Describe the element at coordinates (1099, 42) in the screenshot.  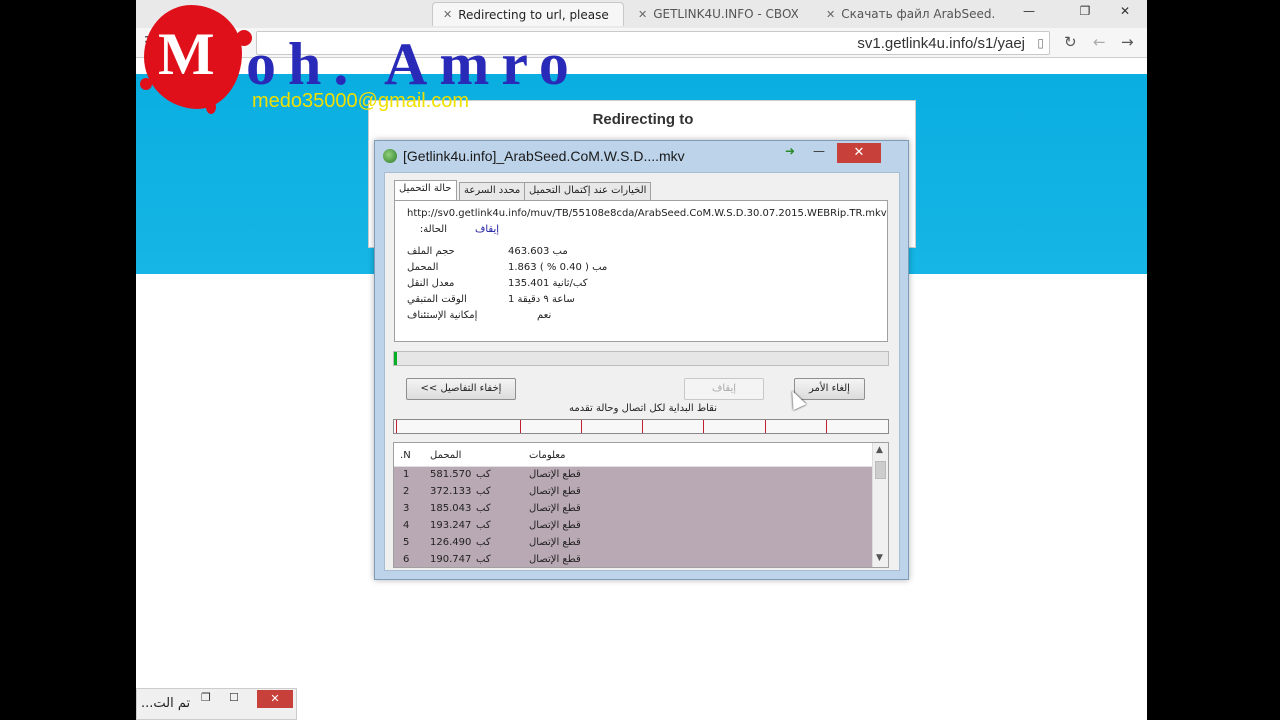
I see `back-icon: ←` at that location.